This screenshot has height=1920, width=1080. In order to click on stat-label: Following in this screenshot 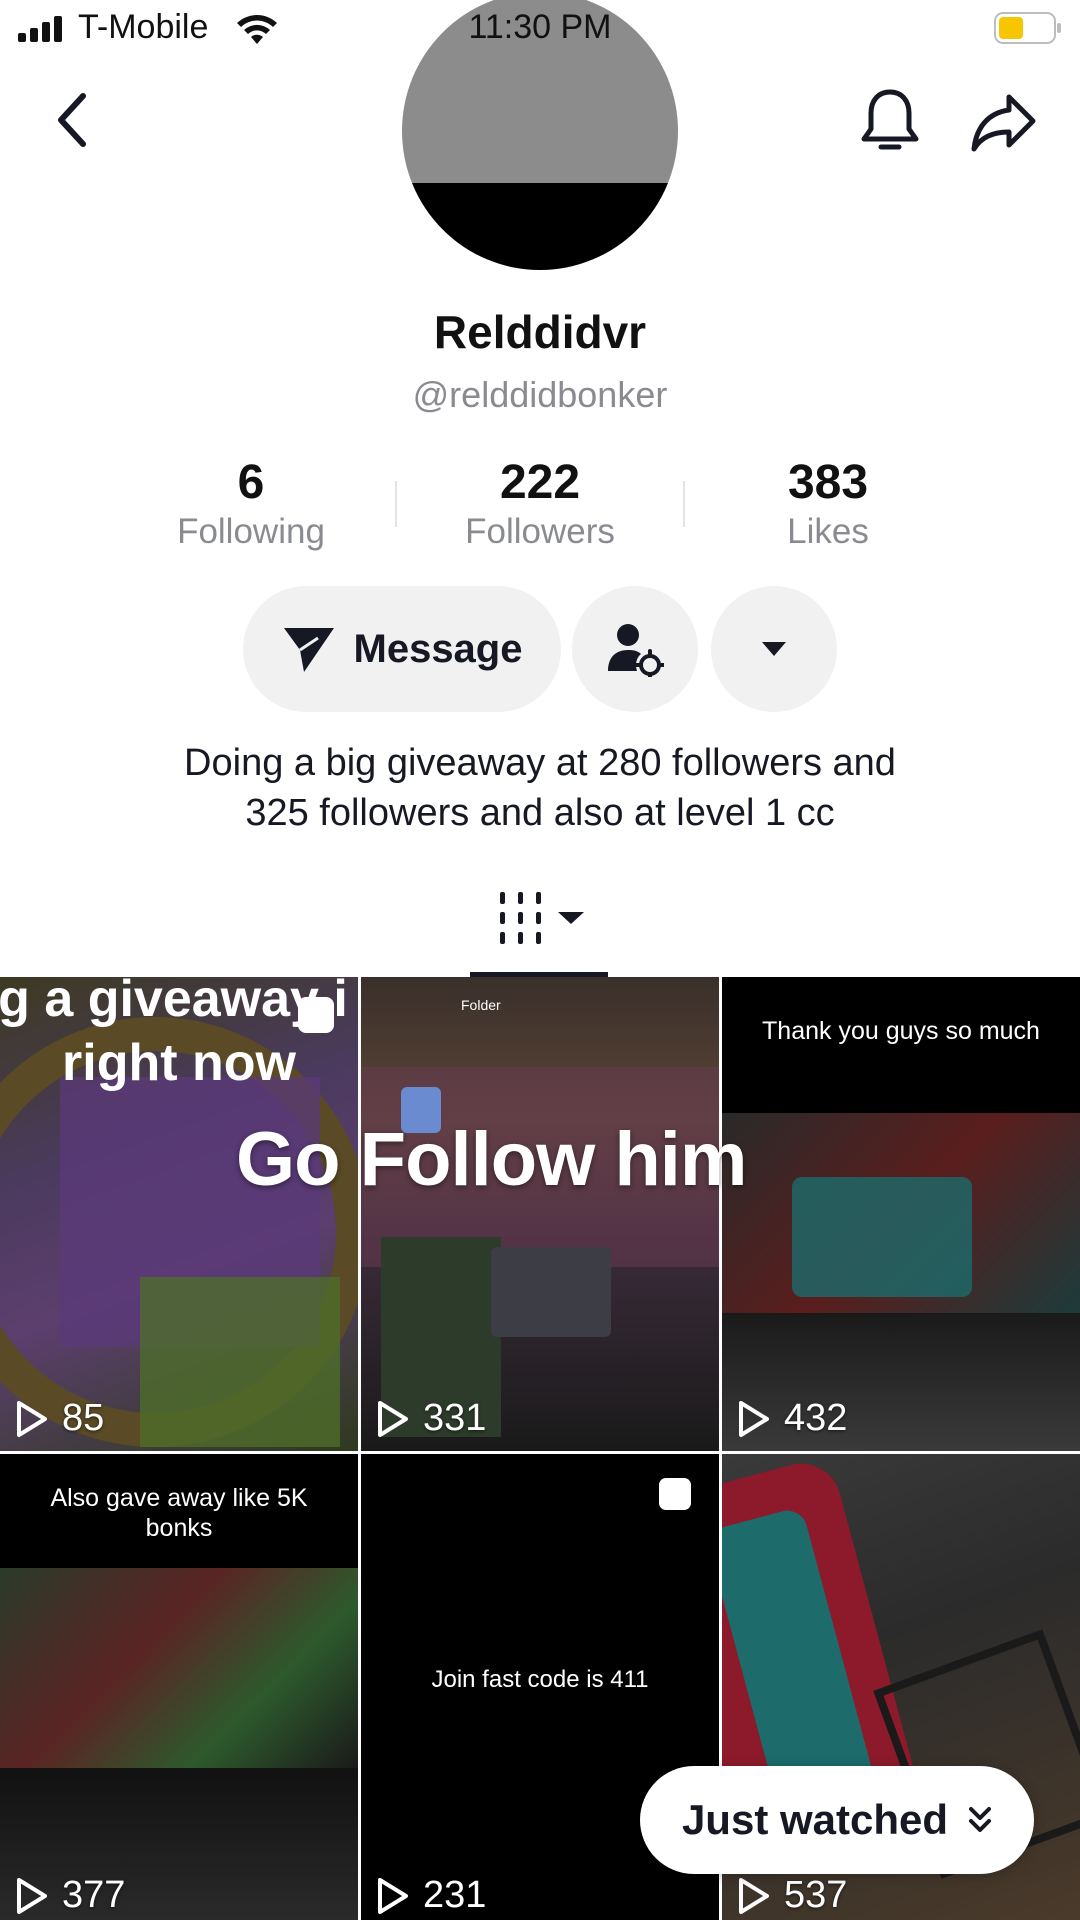, I will do `click(251, 531)`.